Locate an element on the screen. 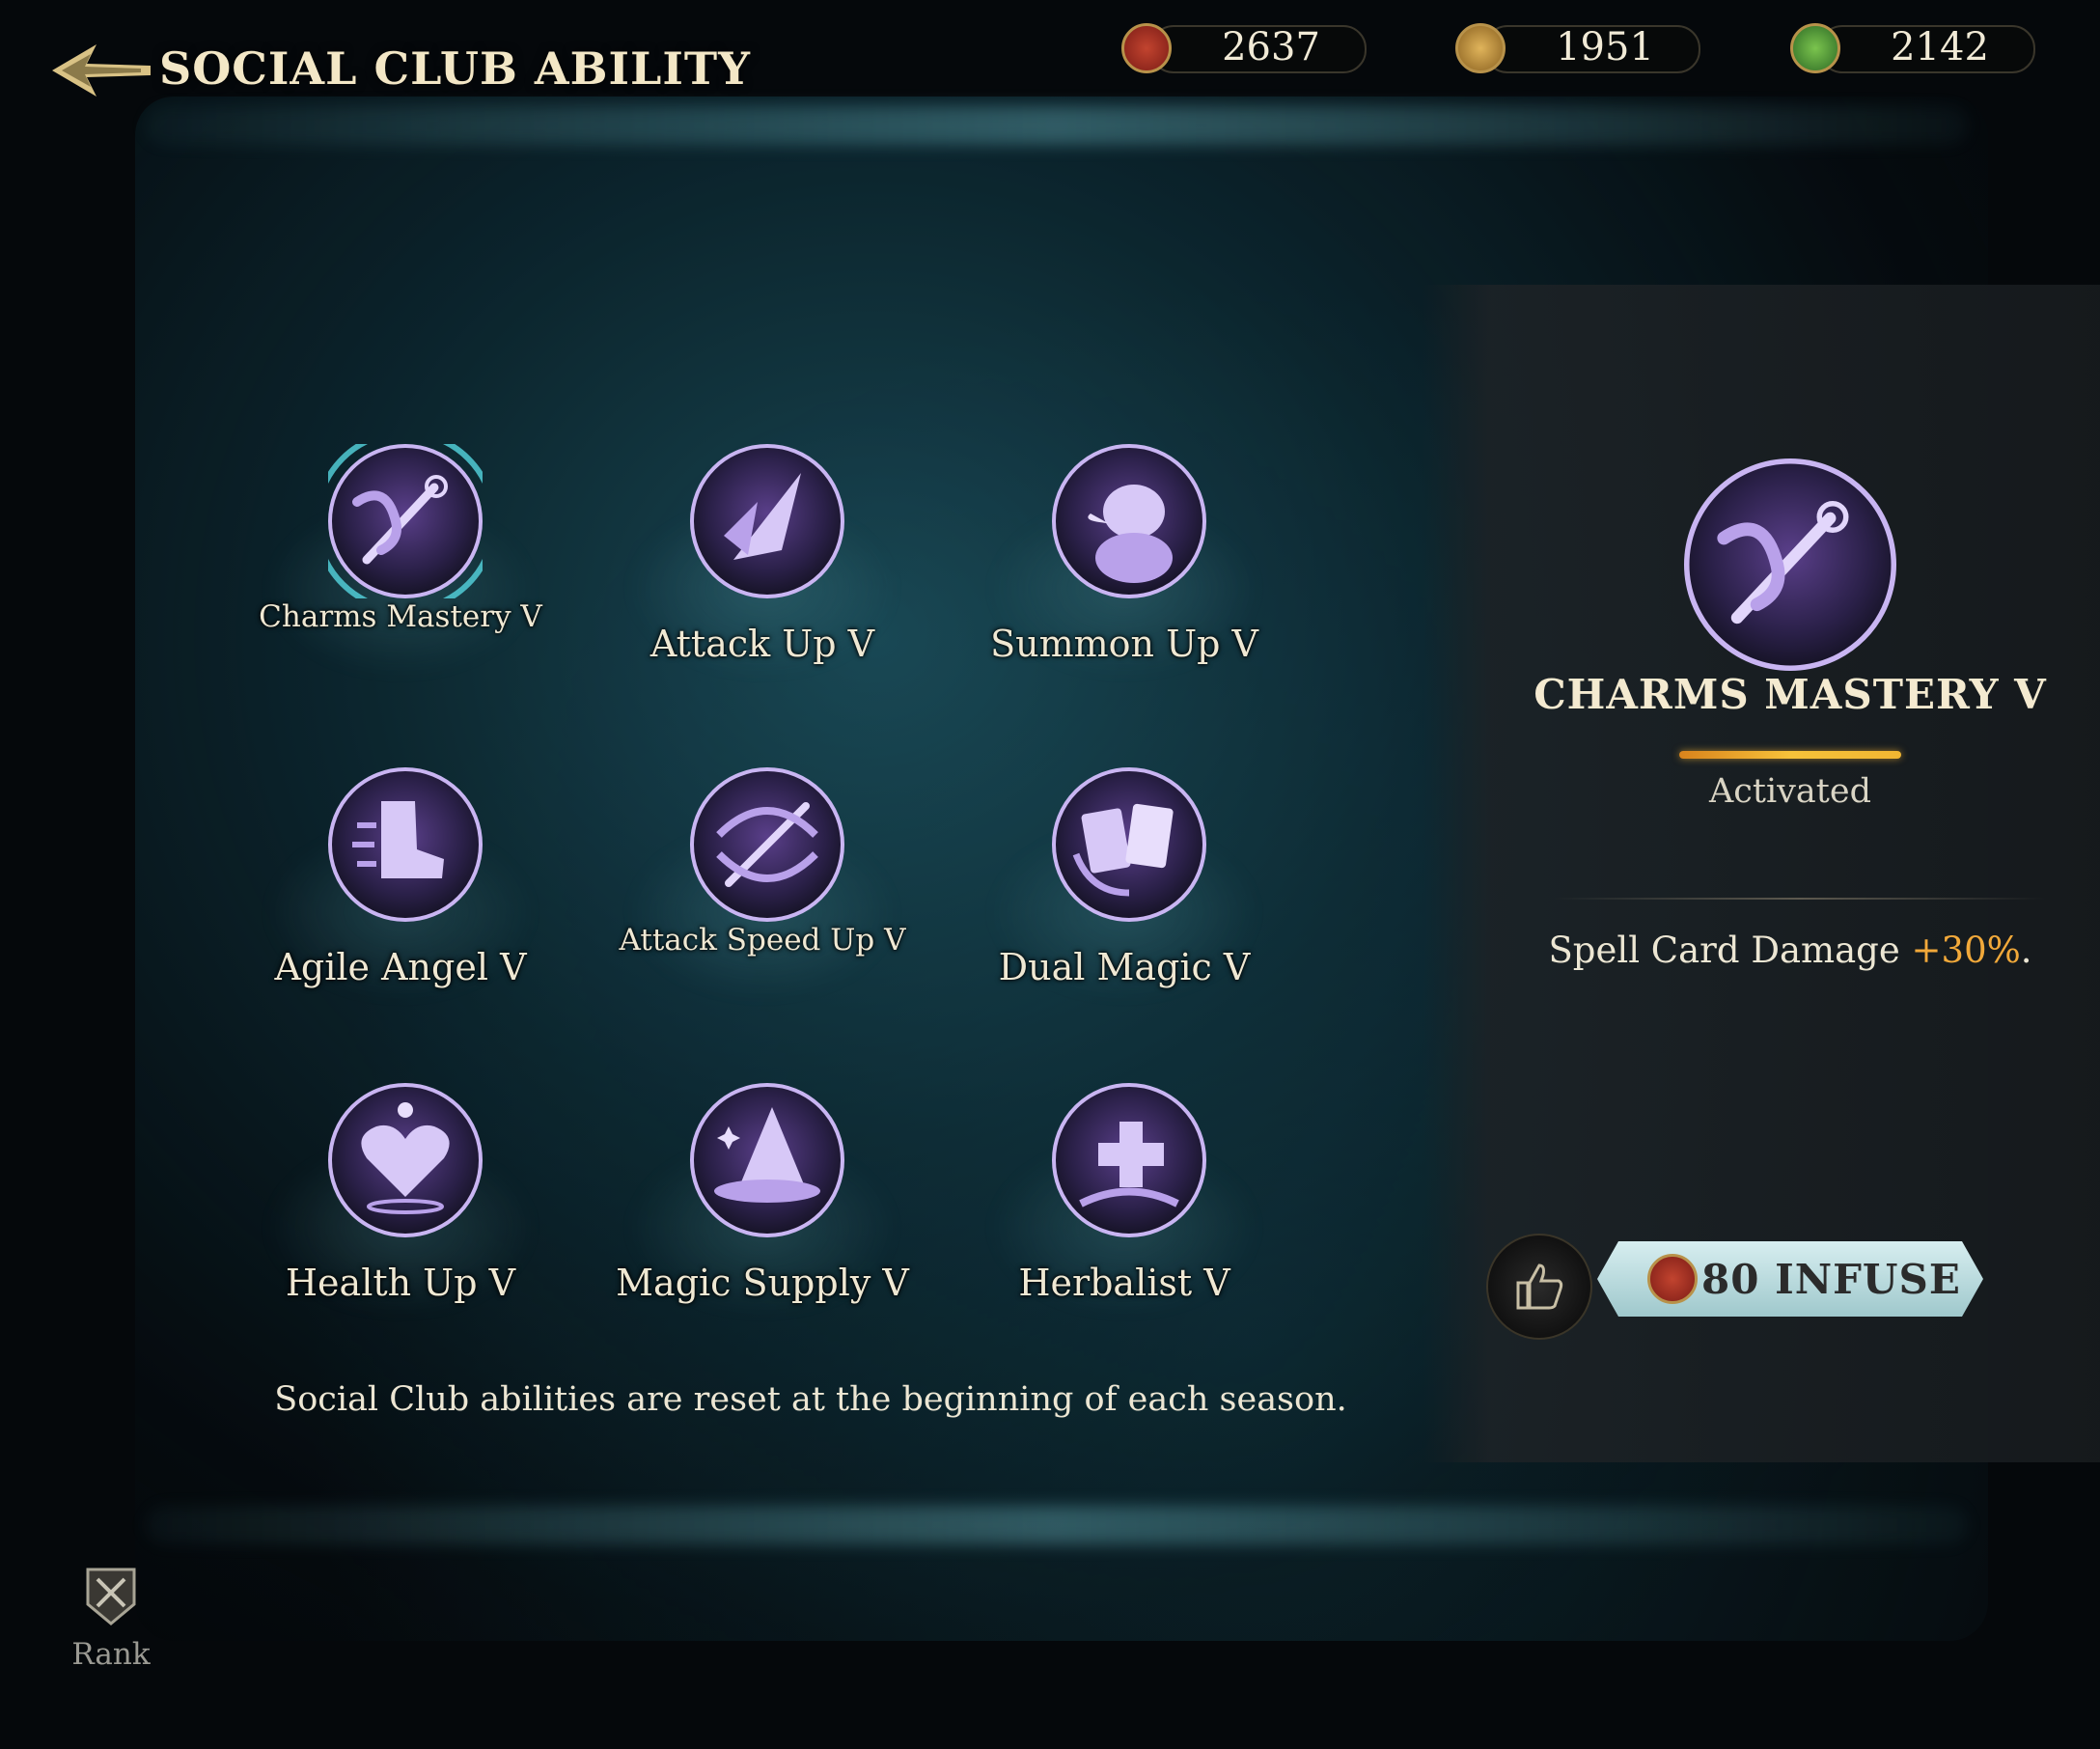 The width and height of the screenshot is (2100, 1749). currency-value: 1951 is located at coordinates (1605, 47).